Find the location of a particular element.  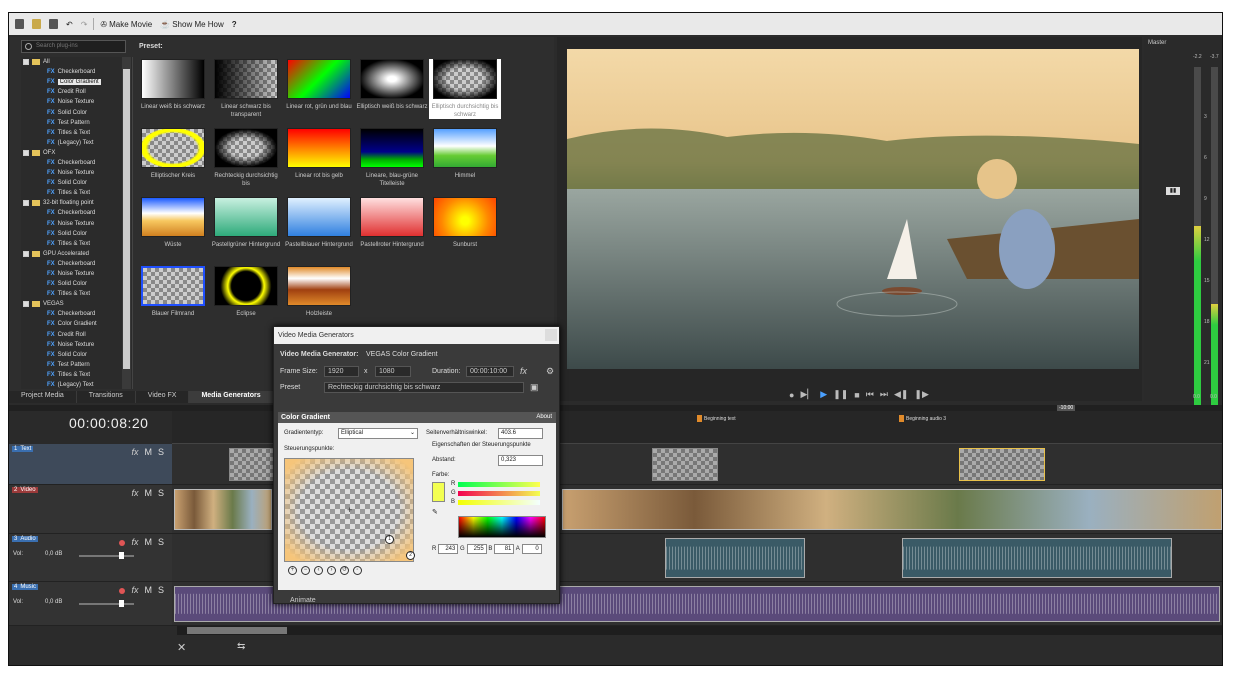

tree-scrollbar-thumb is located at coordinates (126, 219).